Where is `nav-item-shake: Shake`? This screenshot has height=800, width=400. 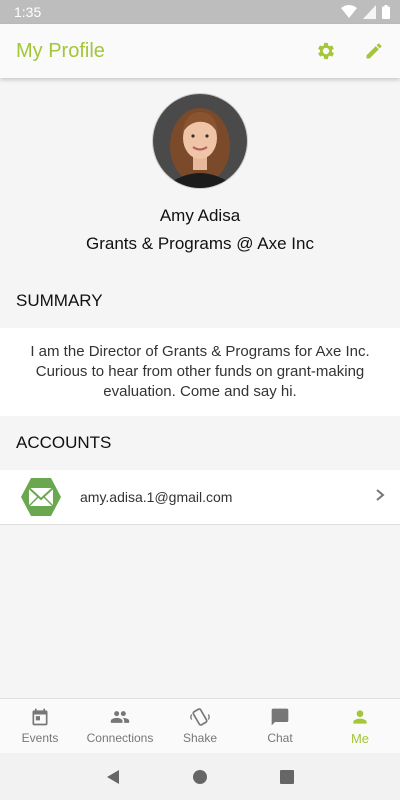
nav-item-shake: Shake is located at coordinates (200, 726).